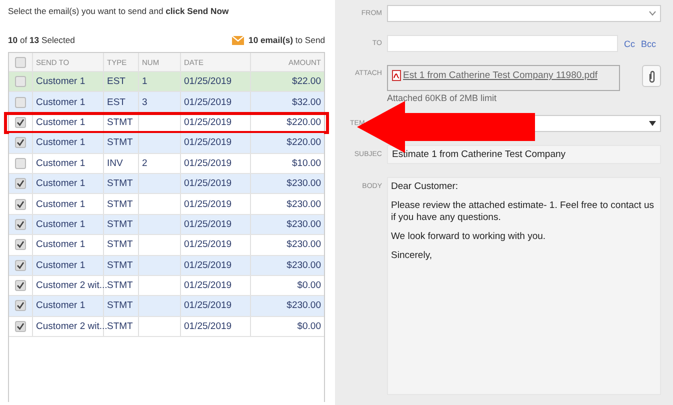 The height and width of the screenshot is (405, 673). Describe the element at coordinates (41, 40) in the screenshot. I see `selected-count: 10 of 13 Selected` at that location.